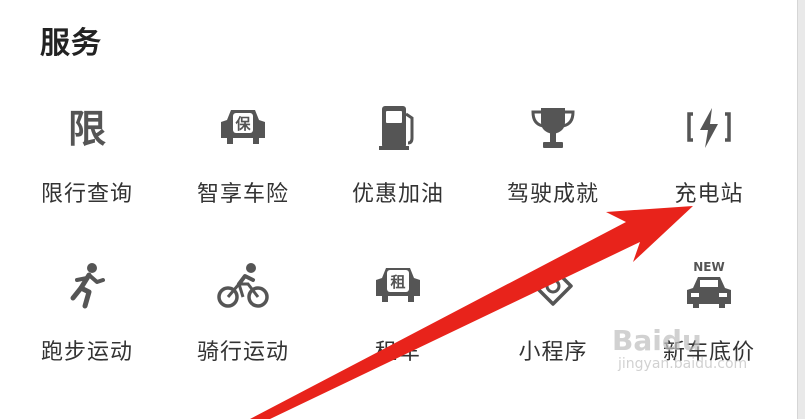  Describe the element at coordinates (398, 128) in the screenshot. I see `fuel-pump-icon` at that location.